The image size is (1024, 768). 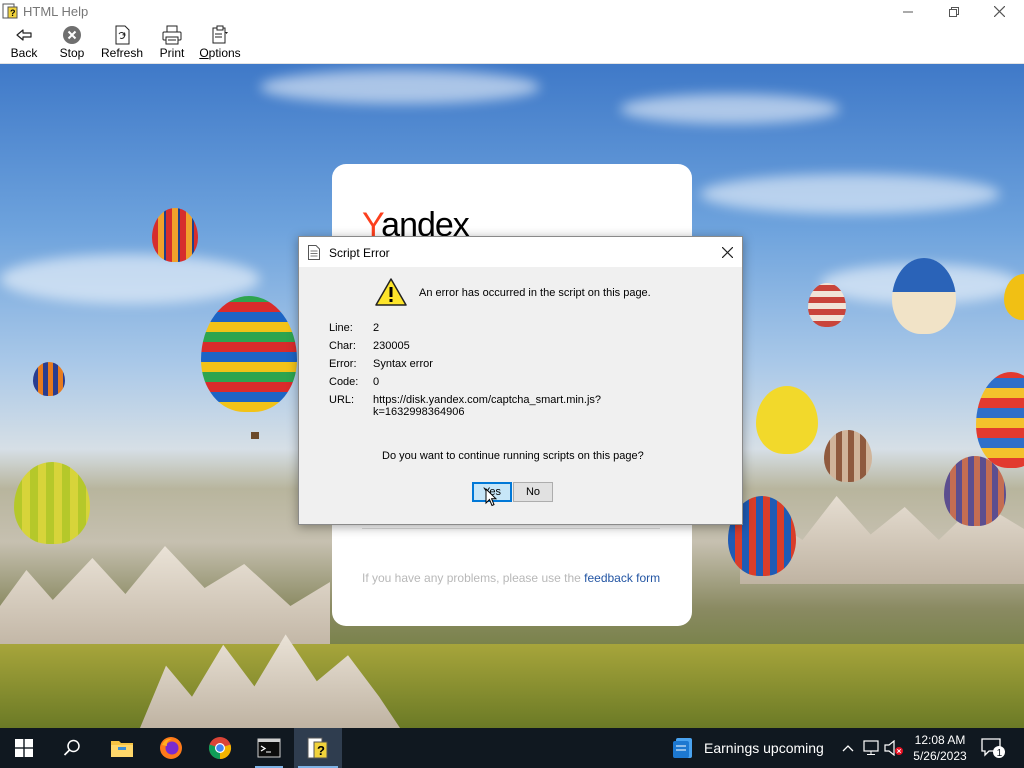 I want to click on window-title: HTML Help, so click(x=56, y=11).